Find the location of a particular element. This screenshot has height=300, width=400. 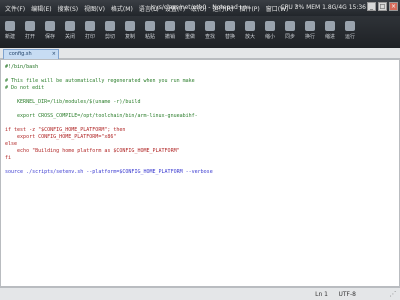

undo-icon is located at coordinates (170, 26).